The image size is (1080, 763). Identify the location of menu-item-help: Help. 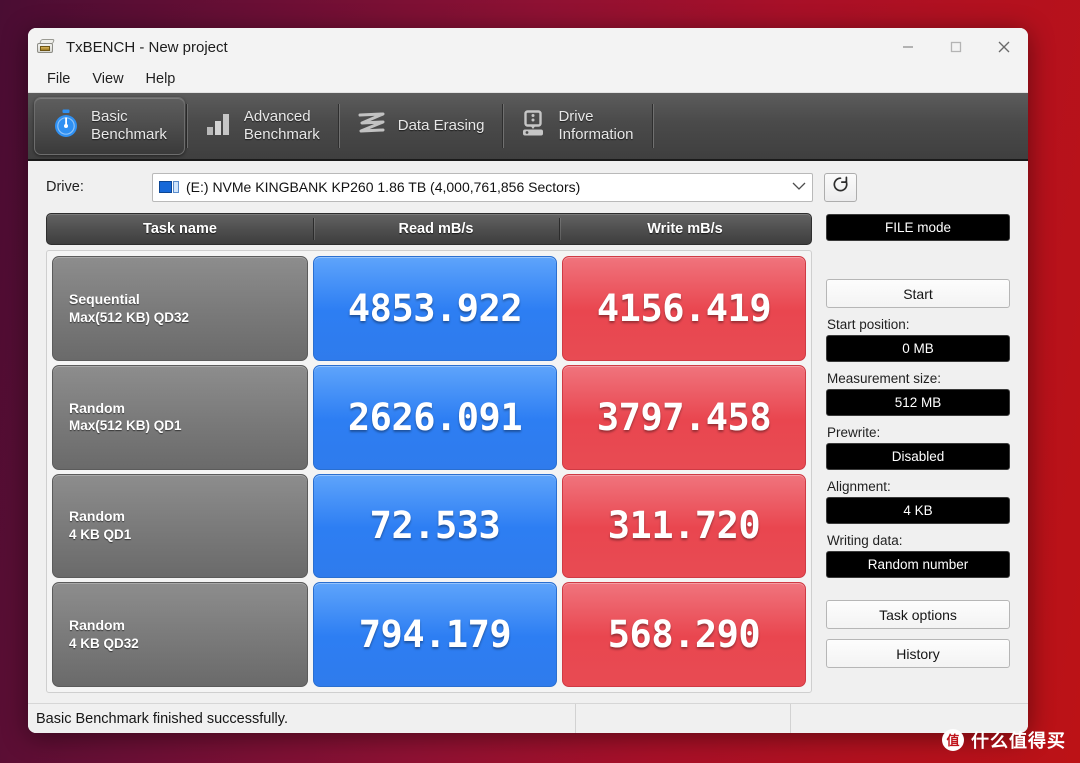
(161, 79).